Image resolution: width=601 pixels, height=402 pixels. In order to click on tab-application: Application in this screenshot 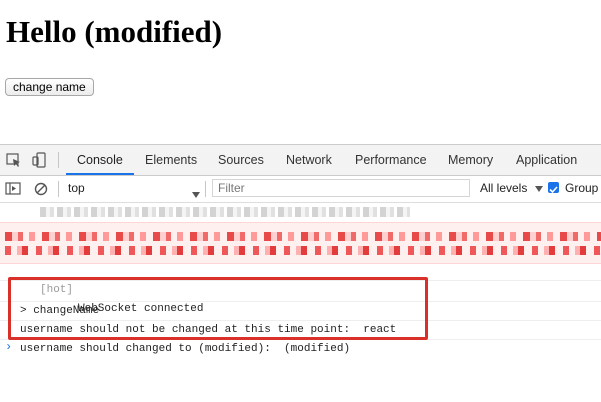, I will do `click(546, 160)`.